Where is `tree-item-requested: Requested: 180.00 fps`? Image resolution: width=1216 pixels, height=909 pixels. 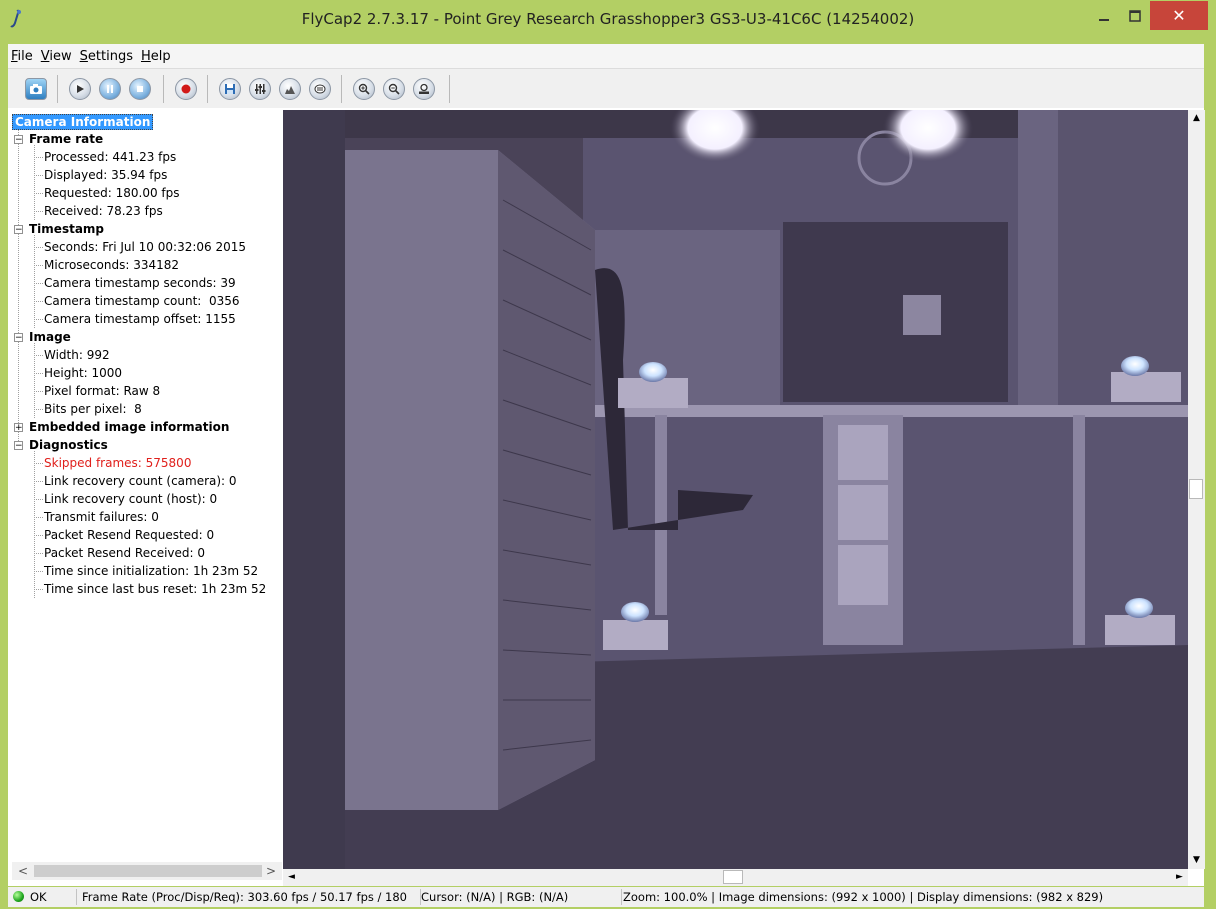 tree-item-requested: Requested: 180.00 fps is located at coordinates (112, 193).